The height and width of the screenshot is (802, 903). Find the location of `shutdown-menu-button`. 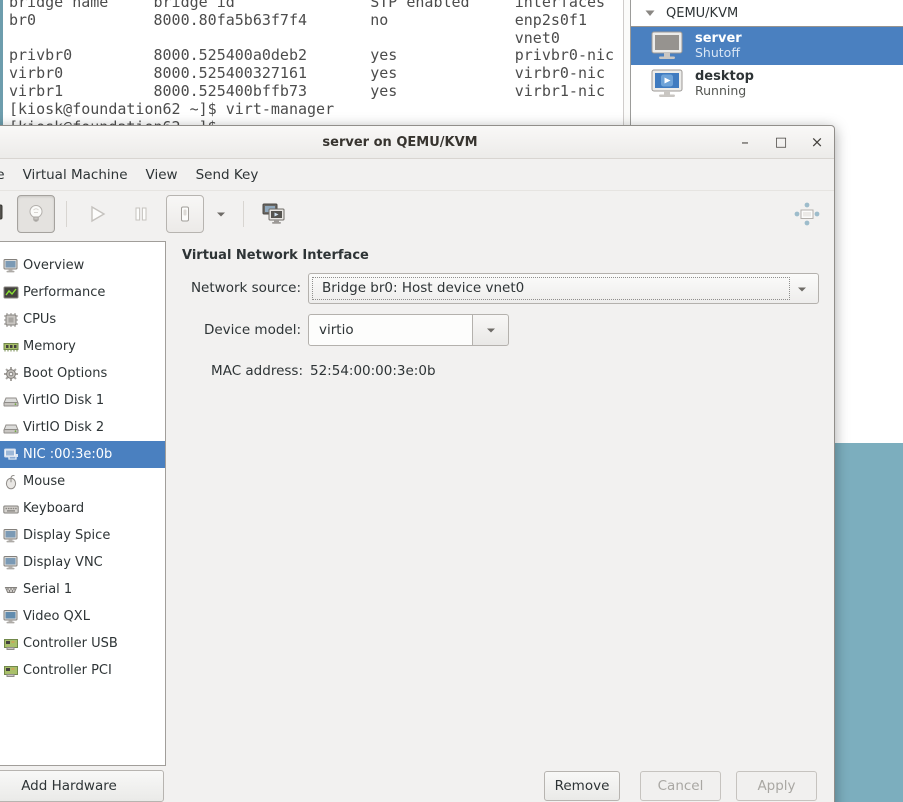

shutdown-menu-button is located at coordinates (221, 214).